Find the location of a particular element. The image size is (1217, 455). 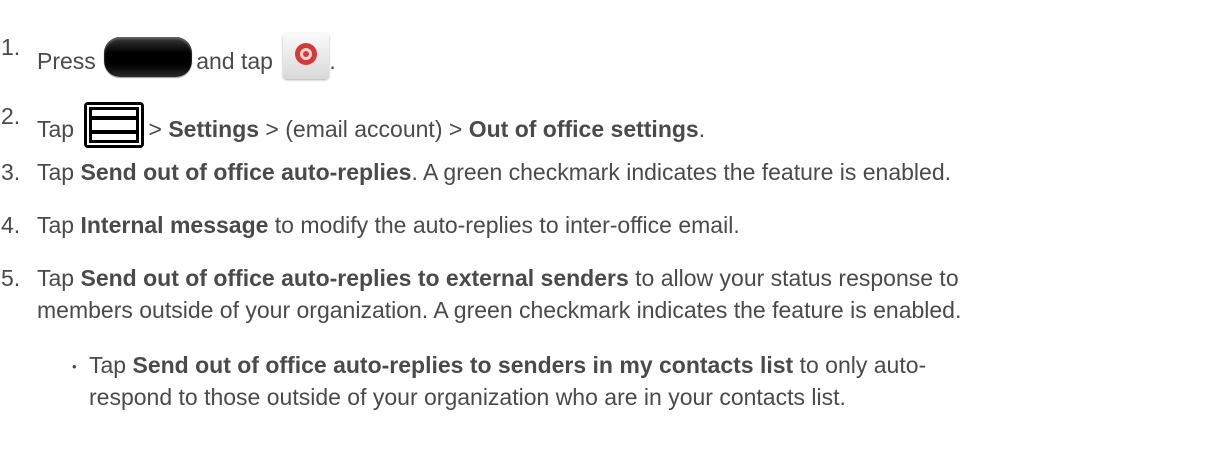

step-text: > is located at coordinates (158, 129).